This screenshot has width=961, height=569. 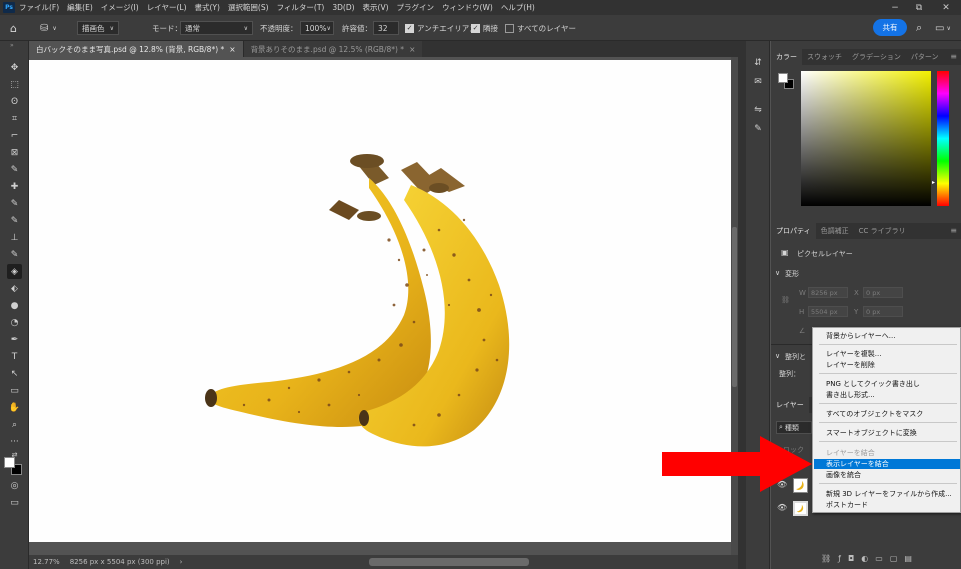 I want to click on minimize-button: −, so click(x=895, y=7).